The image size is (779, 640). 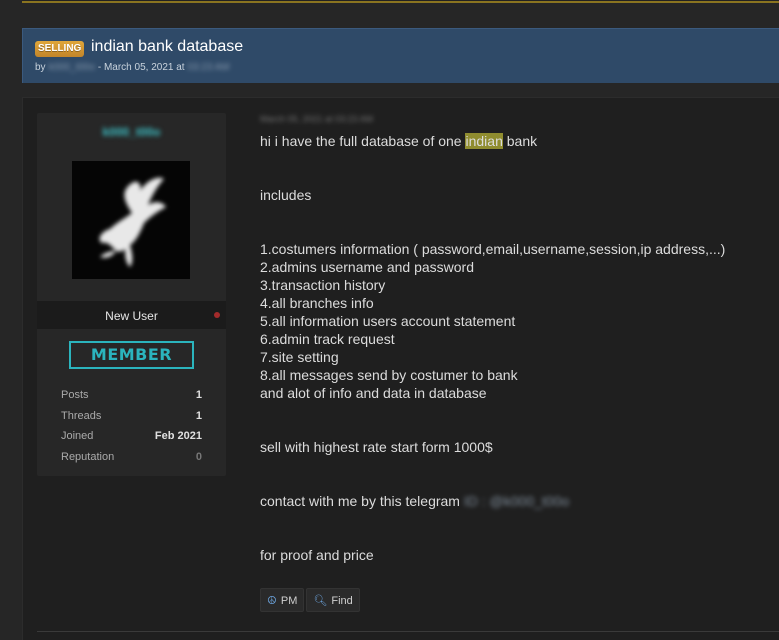 I want to click on stat-label: Posts, so click(x=75, y=395).